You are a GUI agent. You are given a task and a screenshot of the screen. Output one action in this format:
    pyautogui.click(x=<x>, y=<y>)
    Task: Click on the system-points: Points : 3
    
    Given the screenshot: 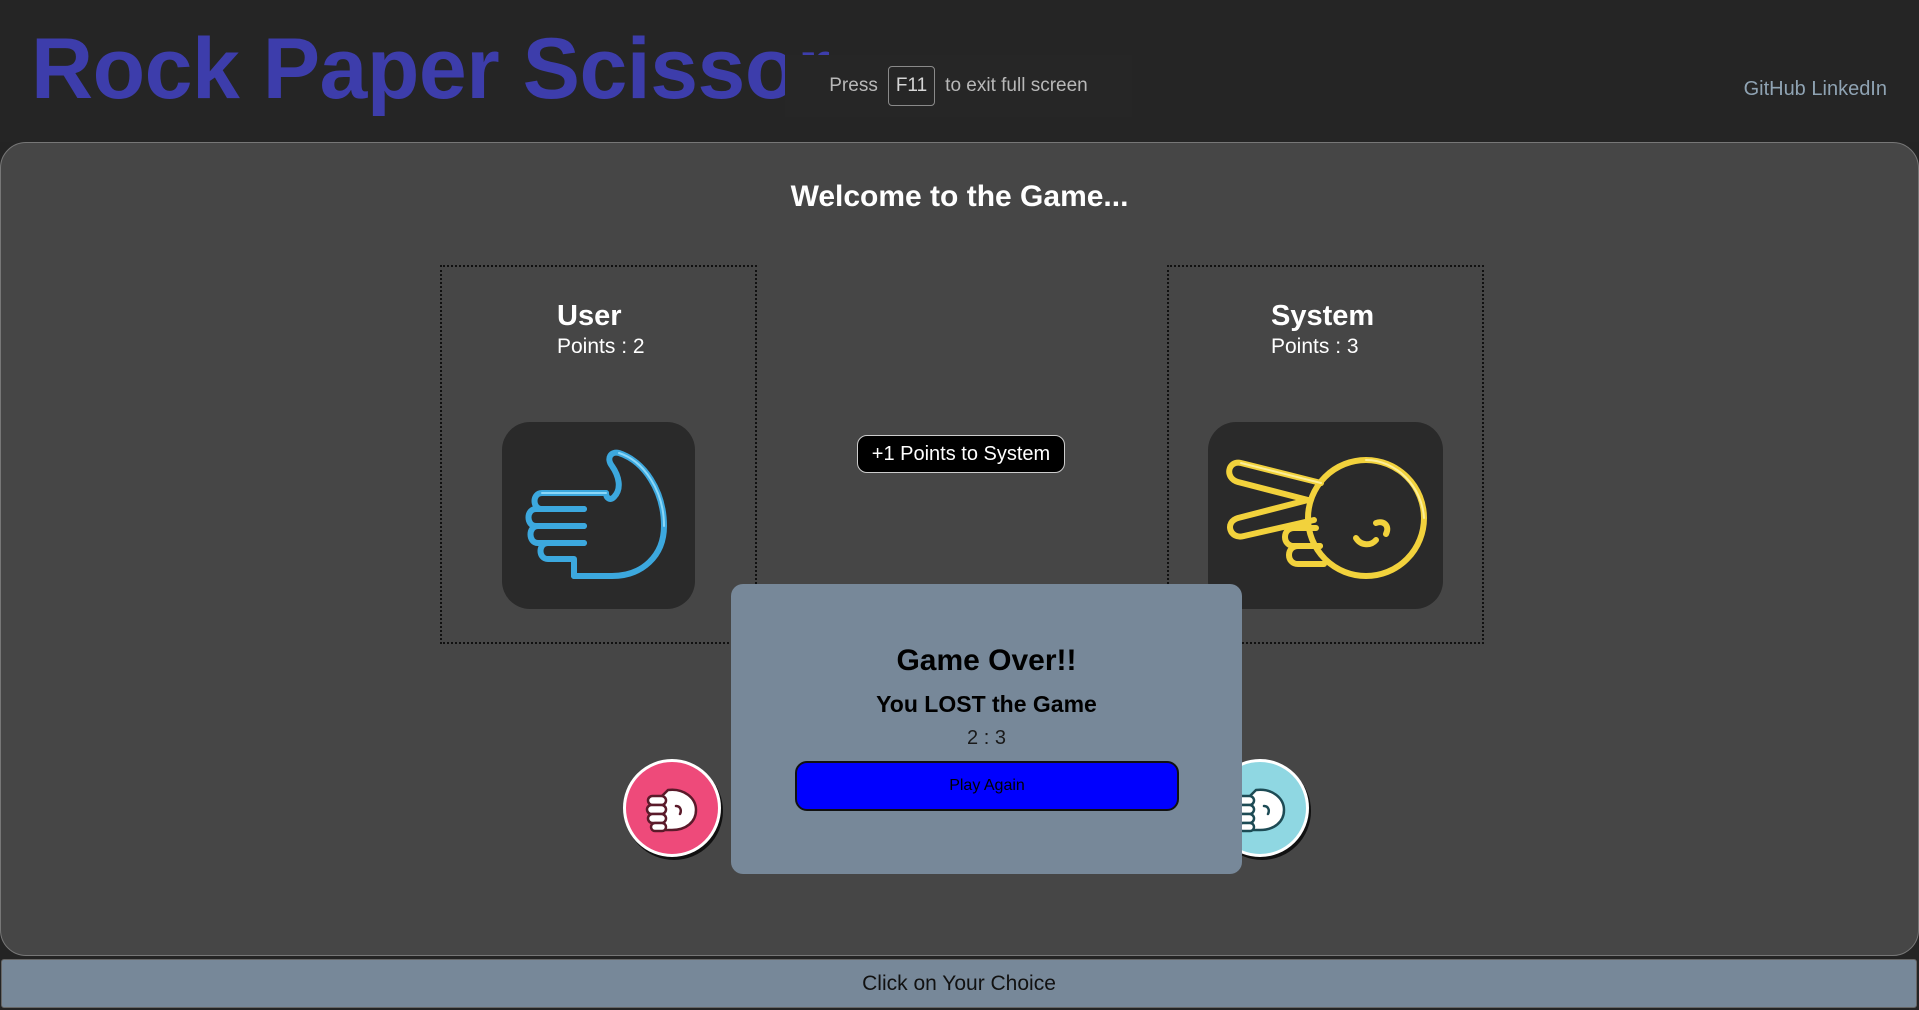 What is the action you would take?
    pyautogui.click(x=1315, y=346)
    